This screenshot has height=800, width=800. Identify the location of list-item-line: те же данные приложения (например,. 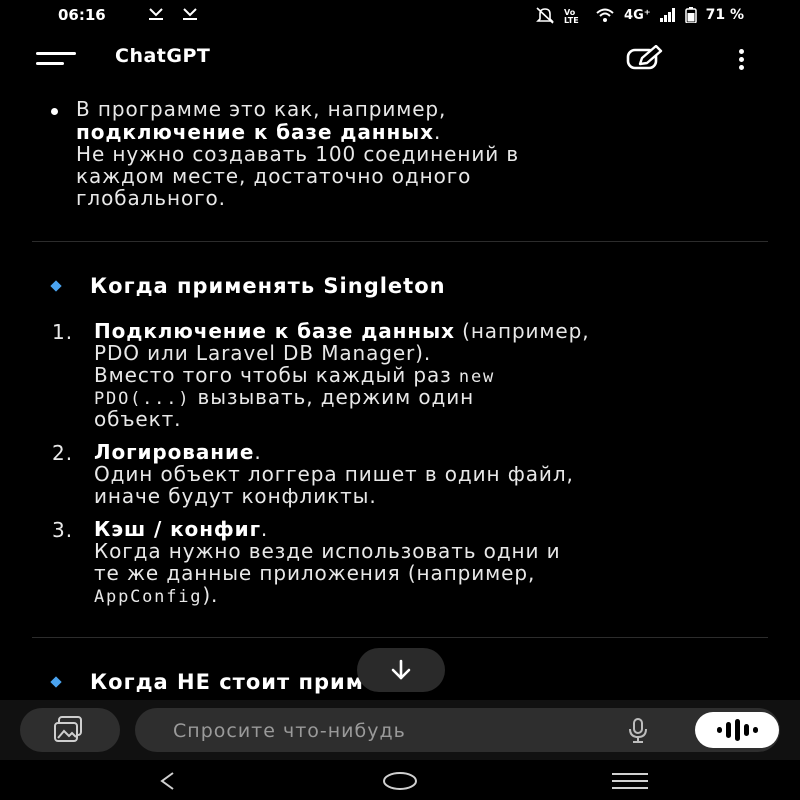
(315, 573).